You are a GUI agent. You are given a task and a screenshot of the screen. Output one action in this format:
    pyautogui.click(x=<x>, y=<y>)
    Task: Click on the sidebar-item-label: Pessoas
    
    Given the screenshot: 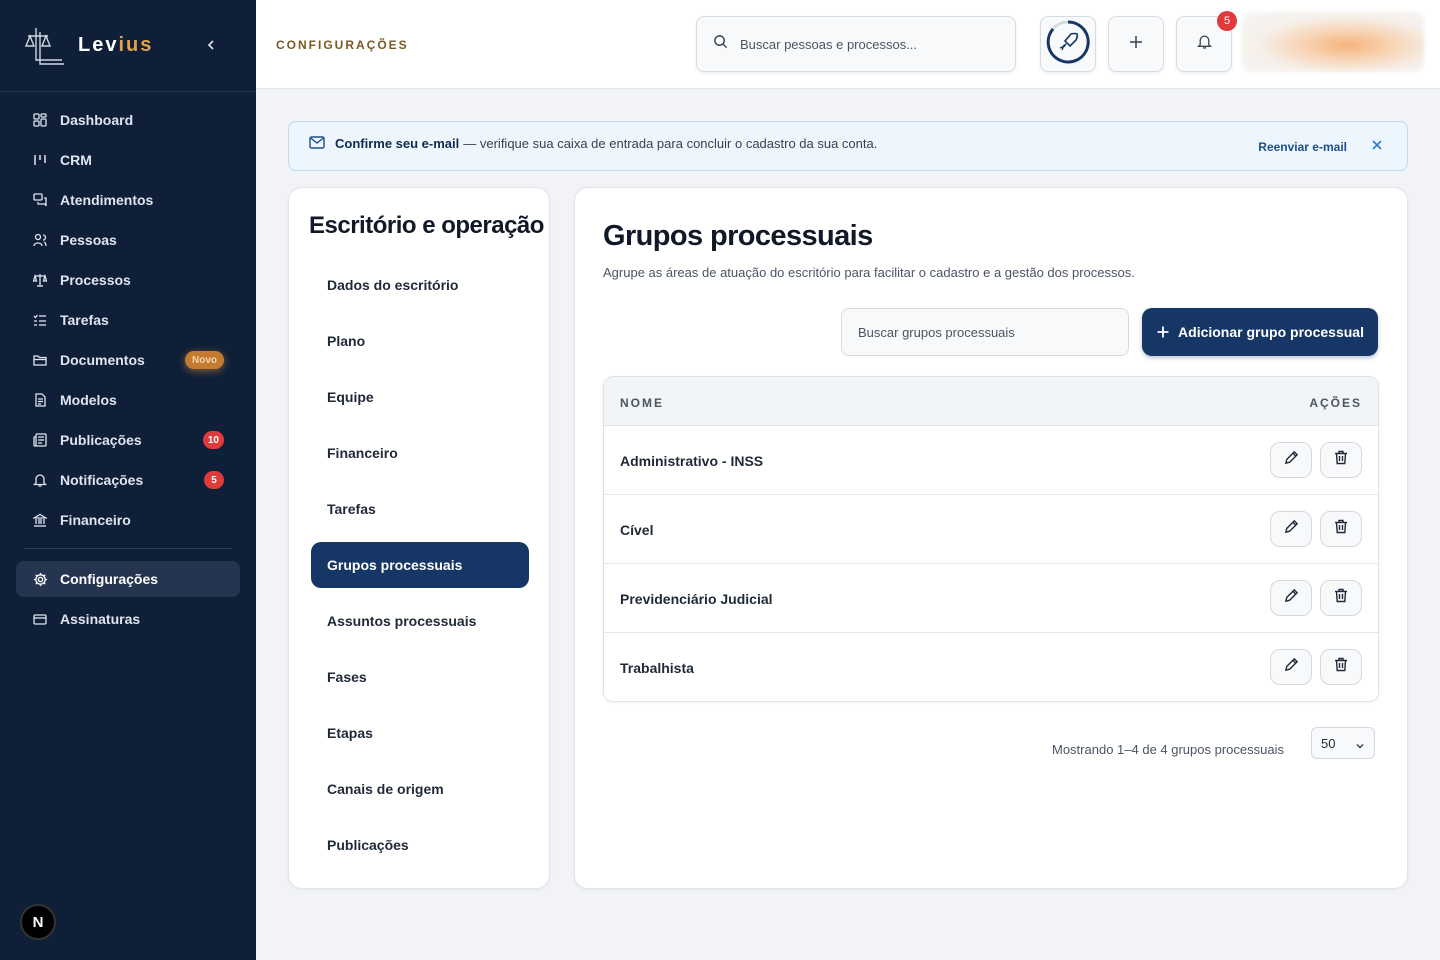 What is the action you would take?
    pyautogui.click(x=88, y=240)
    